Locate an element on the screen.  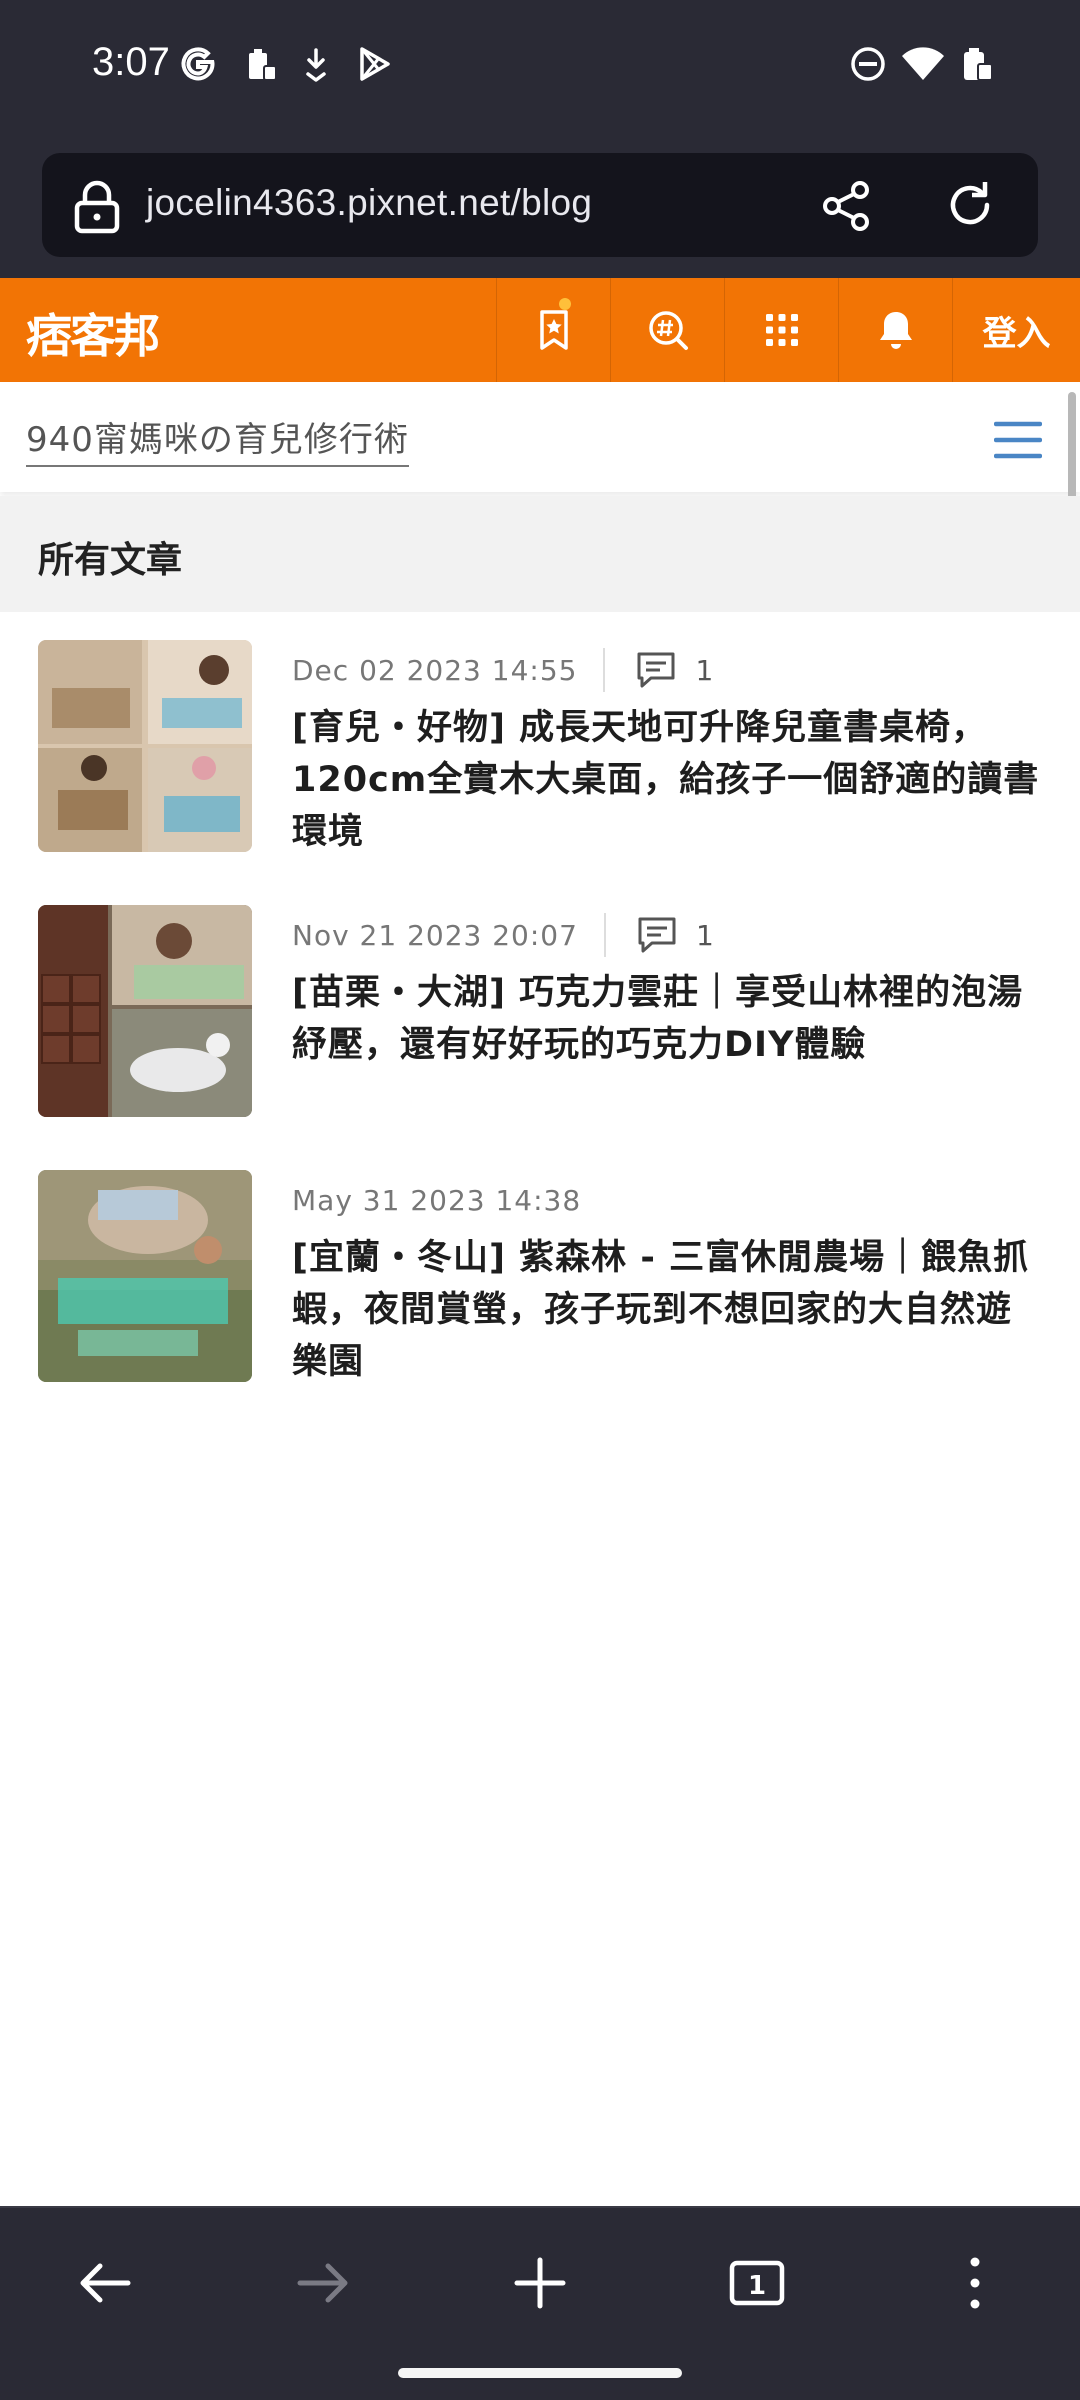
section-title: 所有文章 is located at coordinates (110, 560).